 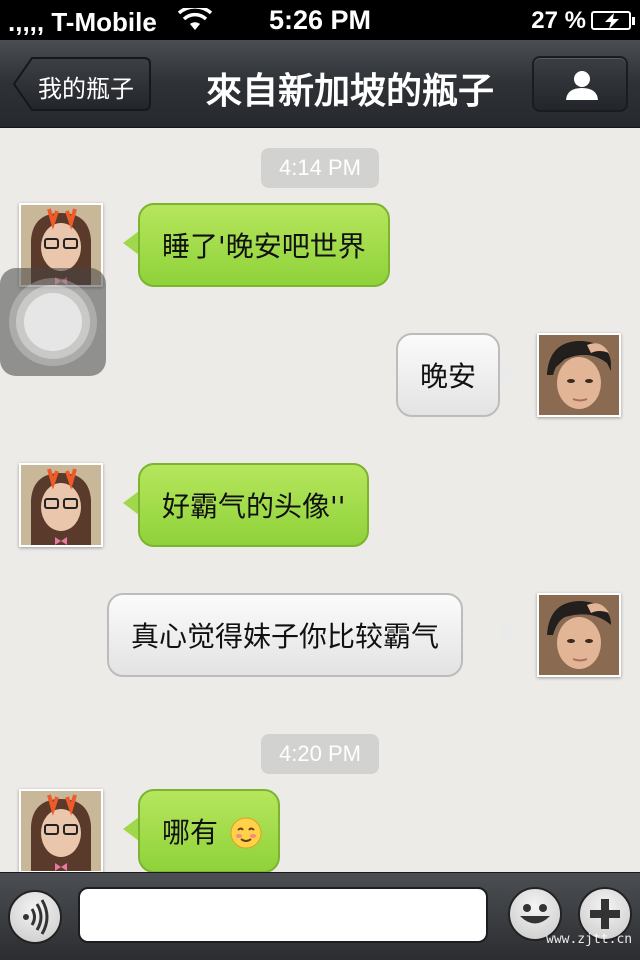 What do you see at coordinates (589, 939) in the screenshot?
I see `watermark: www.zjtt.cn` at bounding box center [589, 939].